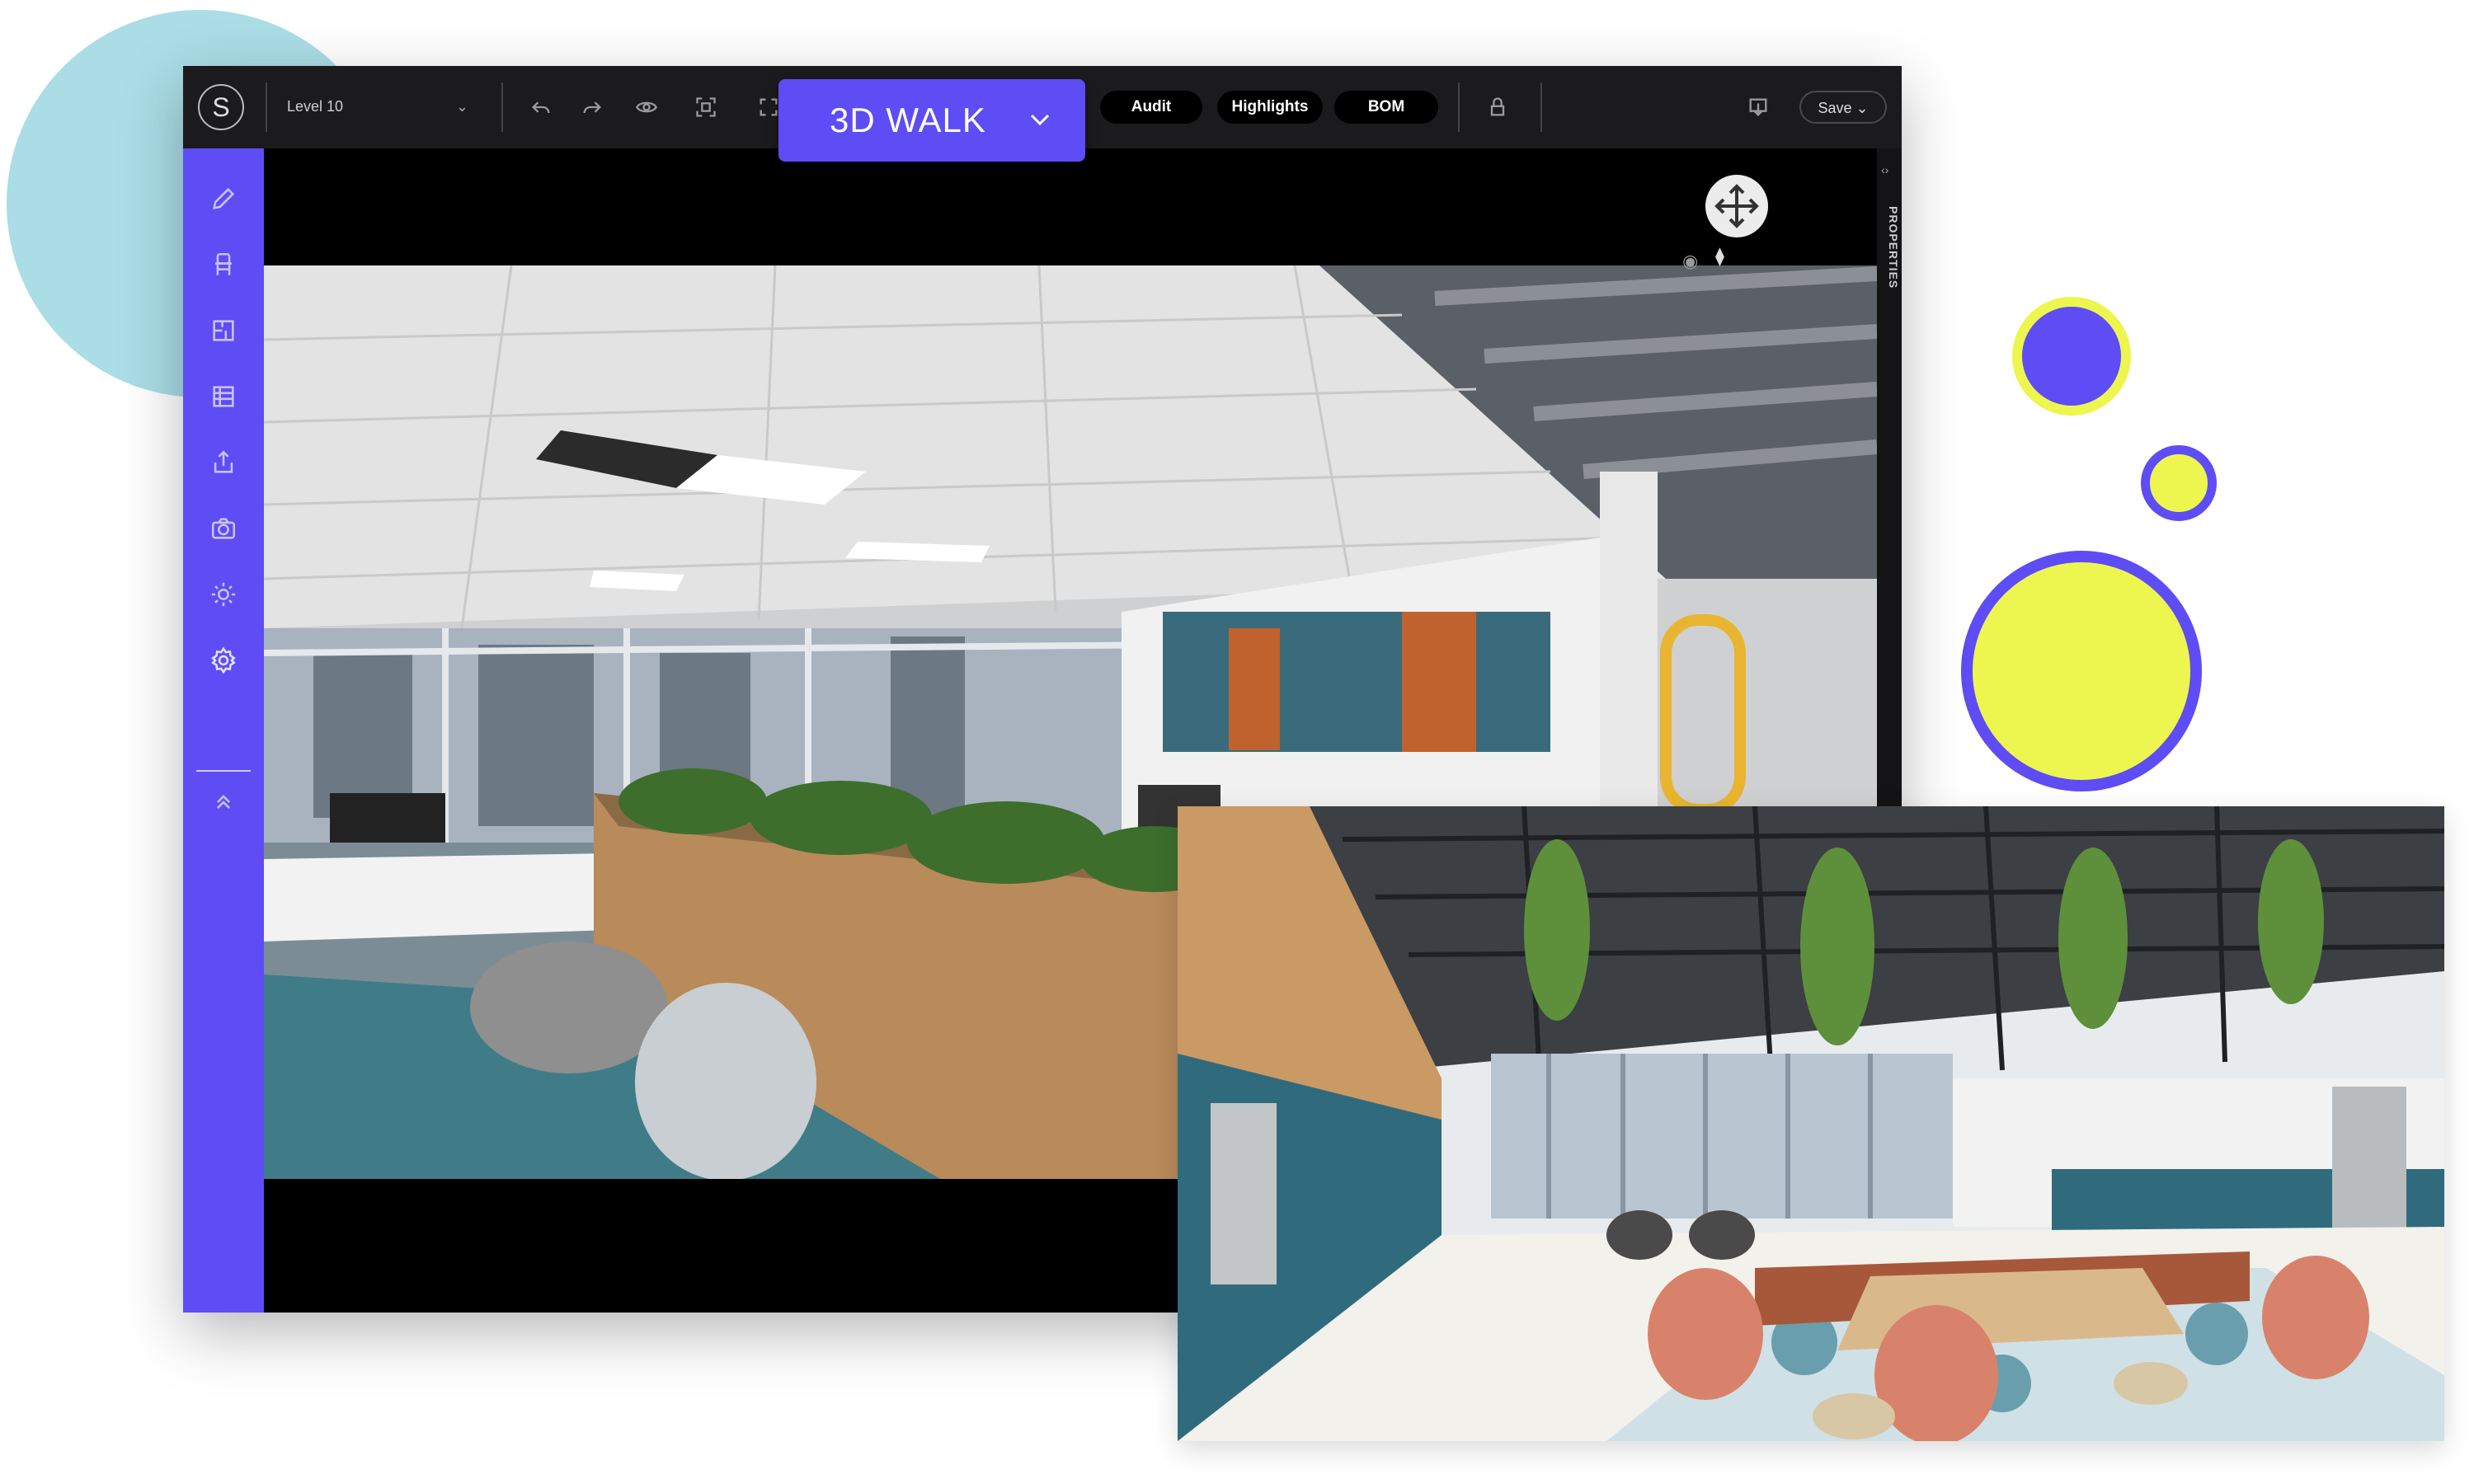 This screenshot has height=1484, width=2474. Describe the element at coordinates (646, 107) in the screenshot. I see `eye-icon` at that location.